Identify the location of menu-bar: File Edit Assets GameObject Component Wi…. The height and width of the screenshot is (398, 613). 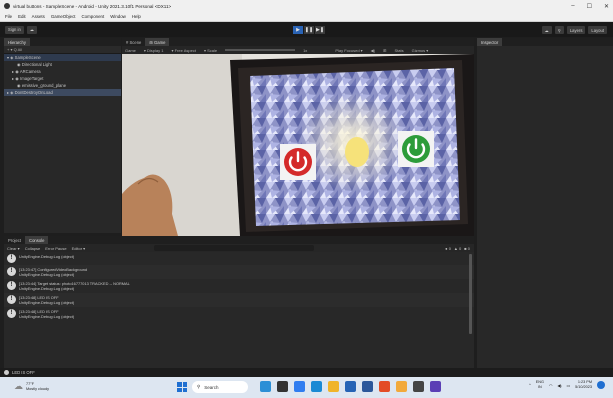
(306, 17).